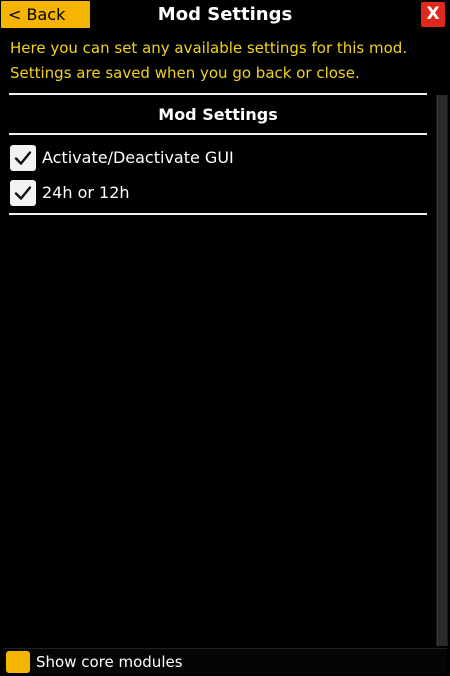 This screenshot has width=450, height=676. I want to click on scrollbar, so click(442, 370).